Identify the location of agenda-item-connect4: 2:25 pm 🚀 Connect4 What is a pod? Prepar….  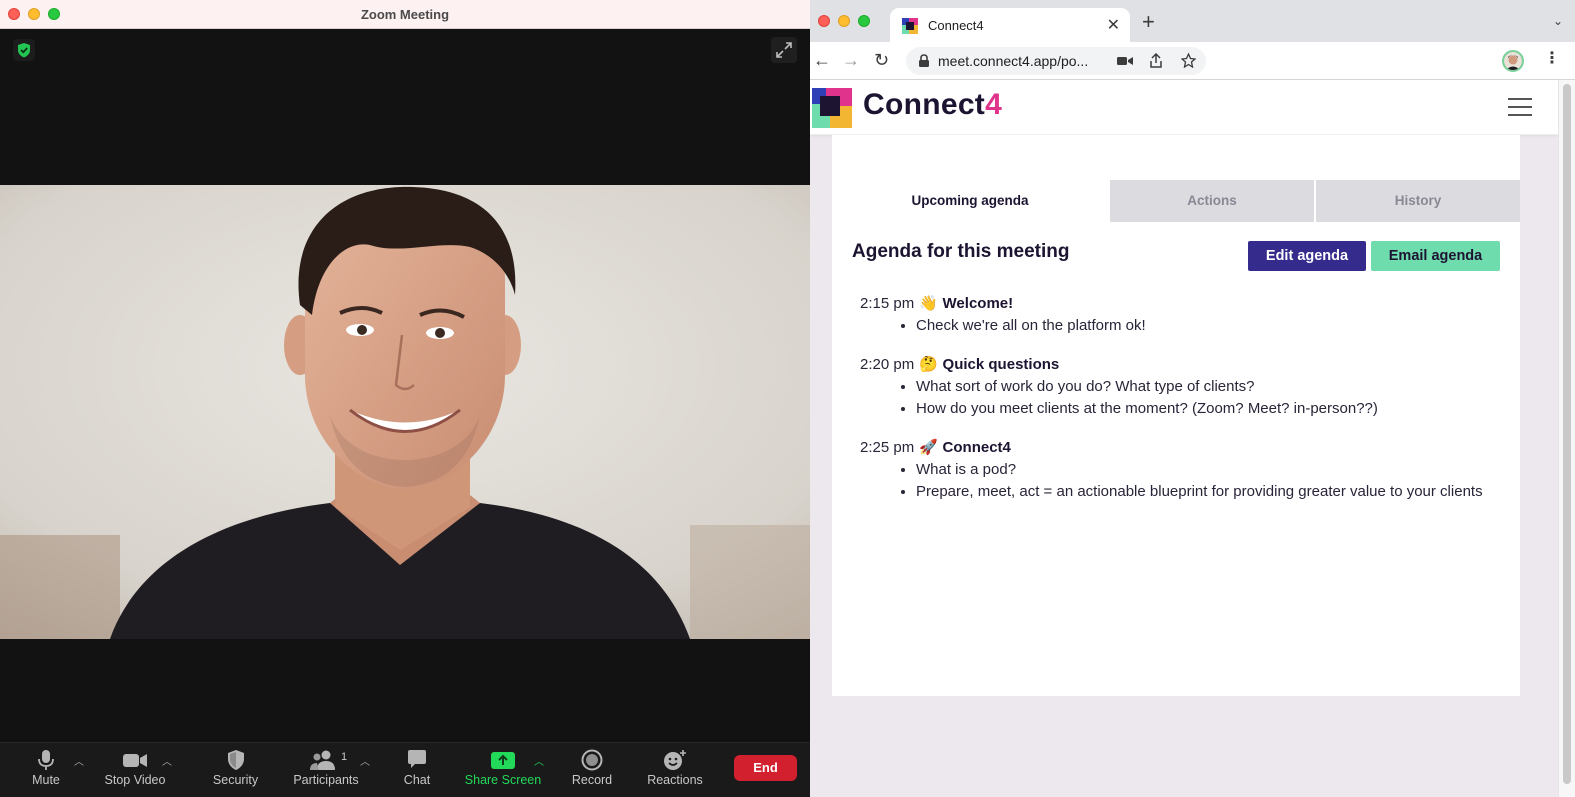
(1180, 470).